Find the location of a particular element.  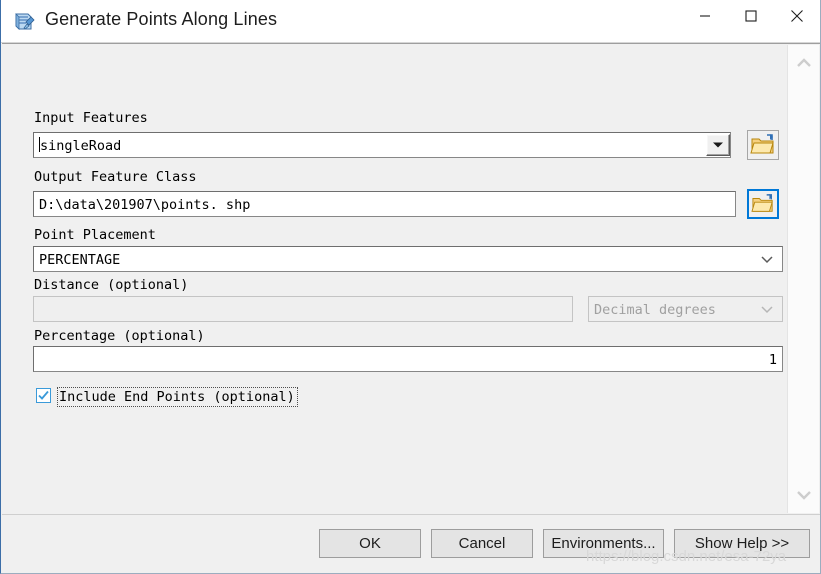

input-features-value: singleRoad is located at coordinates (81, 146).